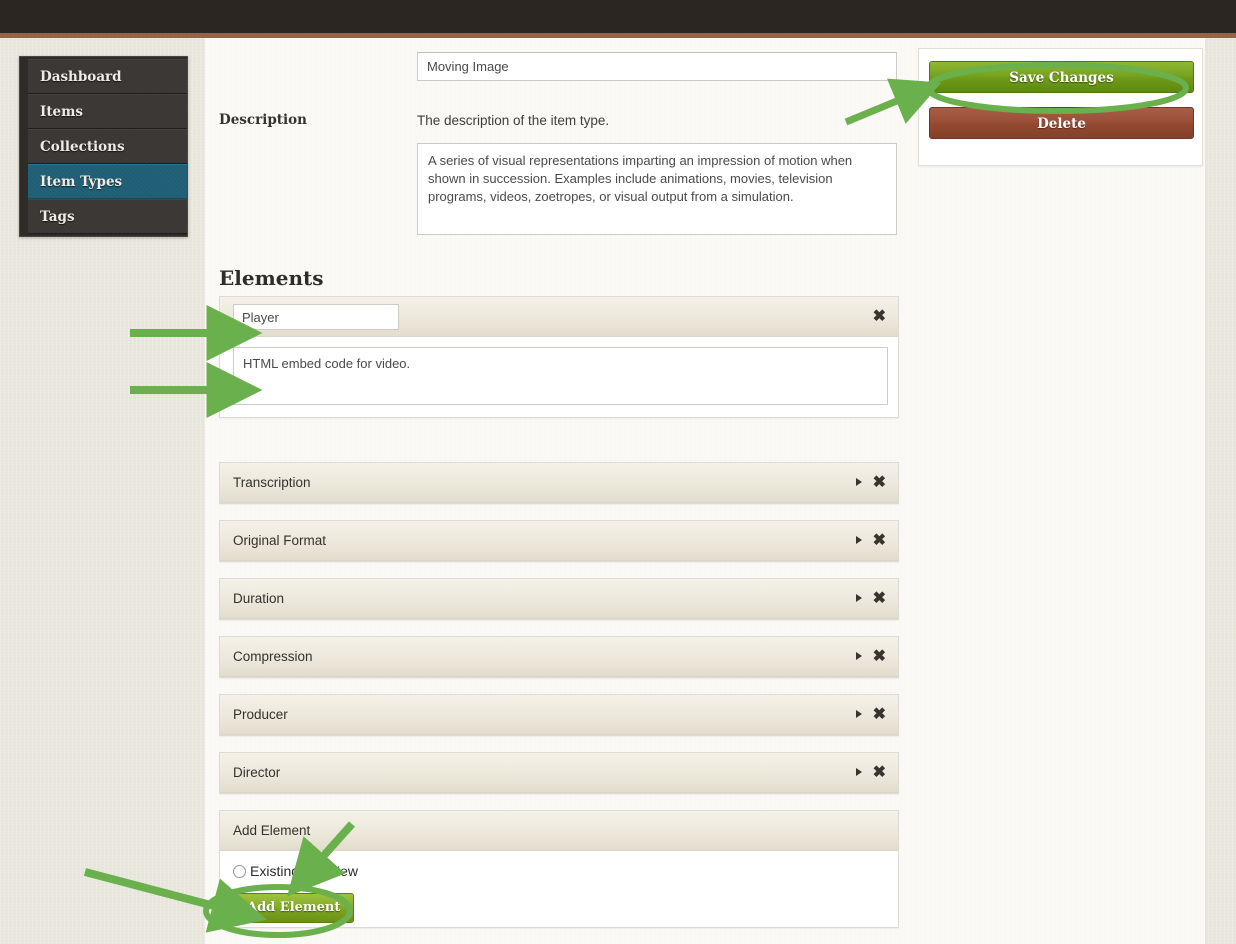 Image resolution: width=1236 pixels, height=944 pixels. Describe the element at coordinates (513, 120) in the screenshot. I see `description-hint: The description of the item type.` at that location.